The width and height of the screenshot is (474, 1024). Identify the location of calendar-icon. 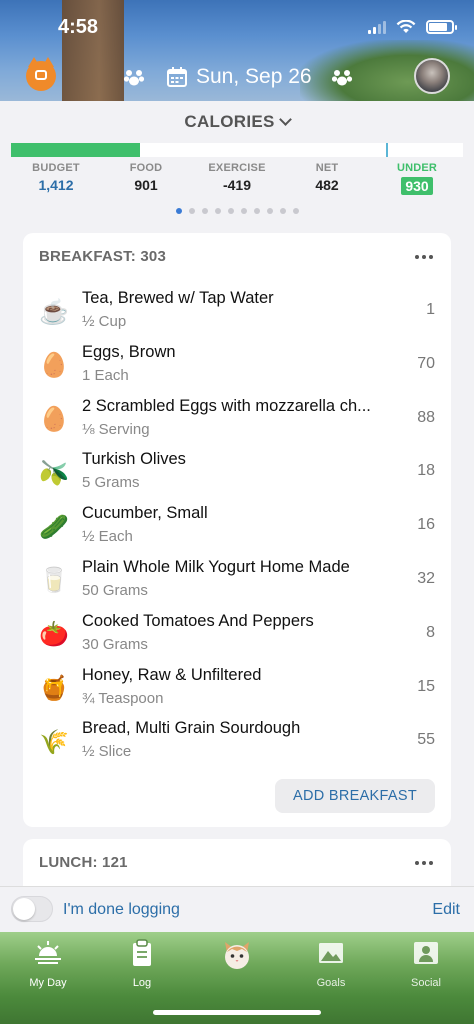
(177, 77).